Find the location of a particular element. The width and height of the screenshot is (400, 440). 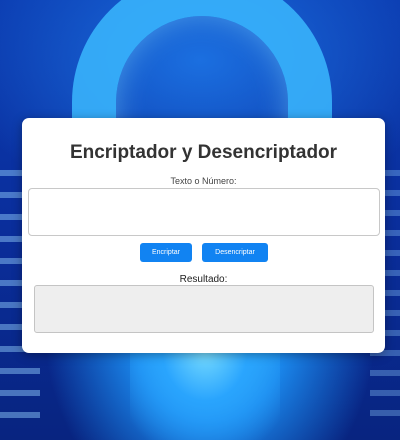

result-output is located at coordinates (204, 309).